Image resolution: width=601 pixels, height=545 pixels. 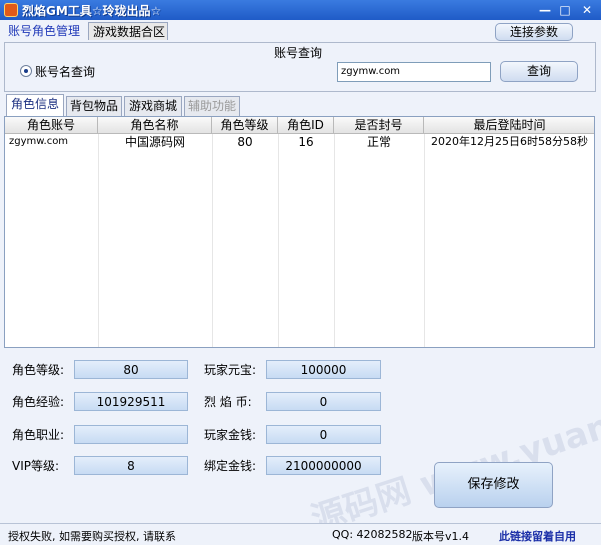 I want to click on save-button: 保存修改, so click(x=493, y=485).